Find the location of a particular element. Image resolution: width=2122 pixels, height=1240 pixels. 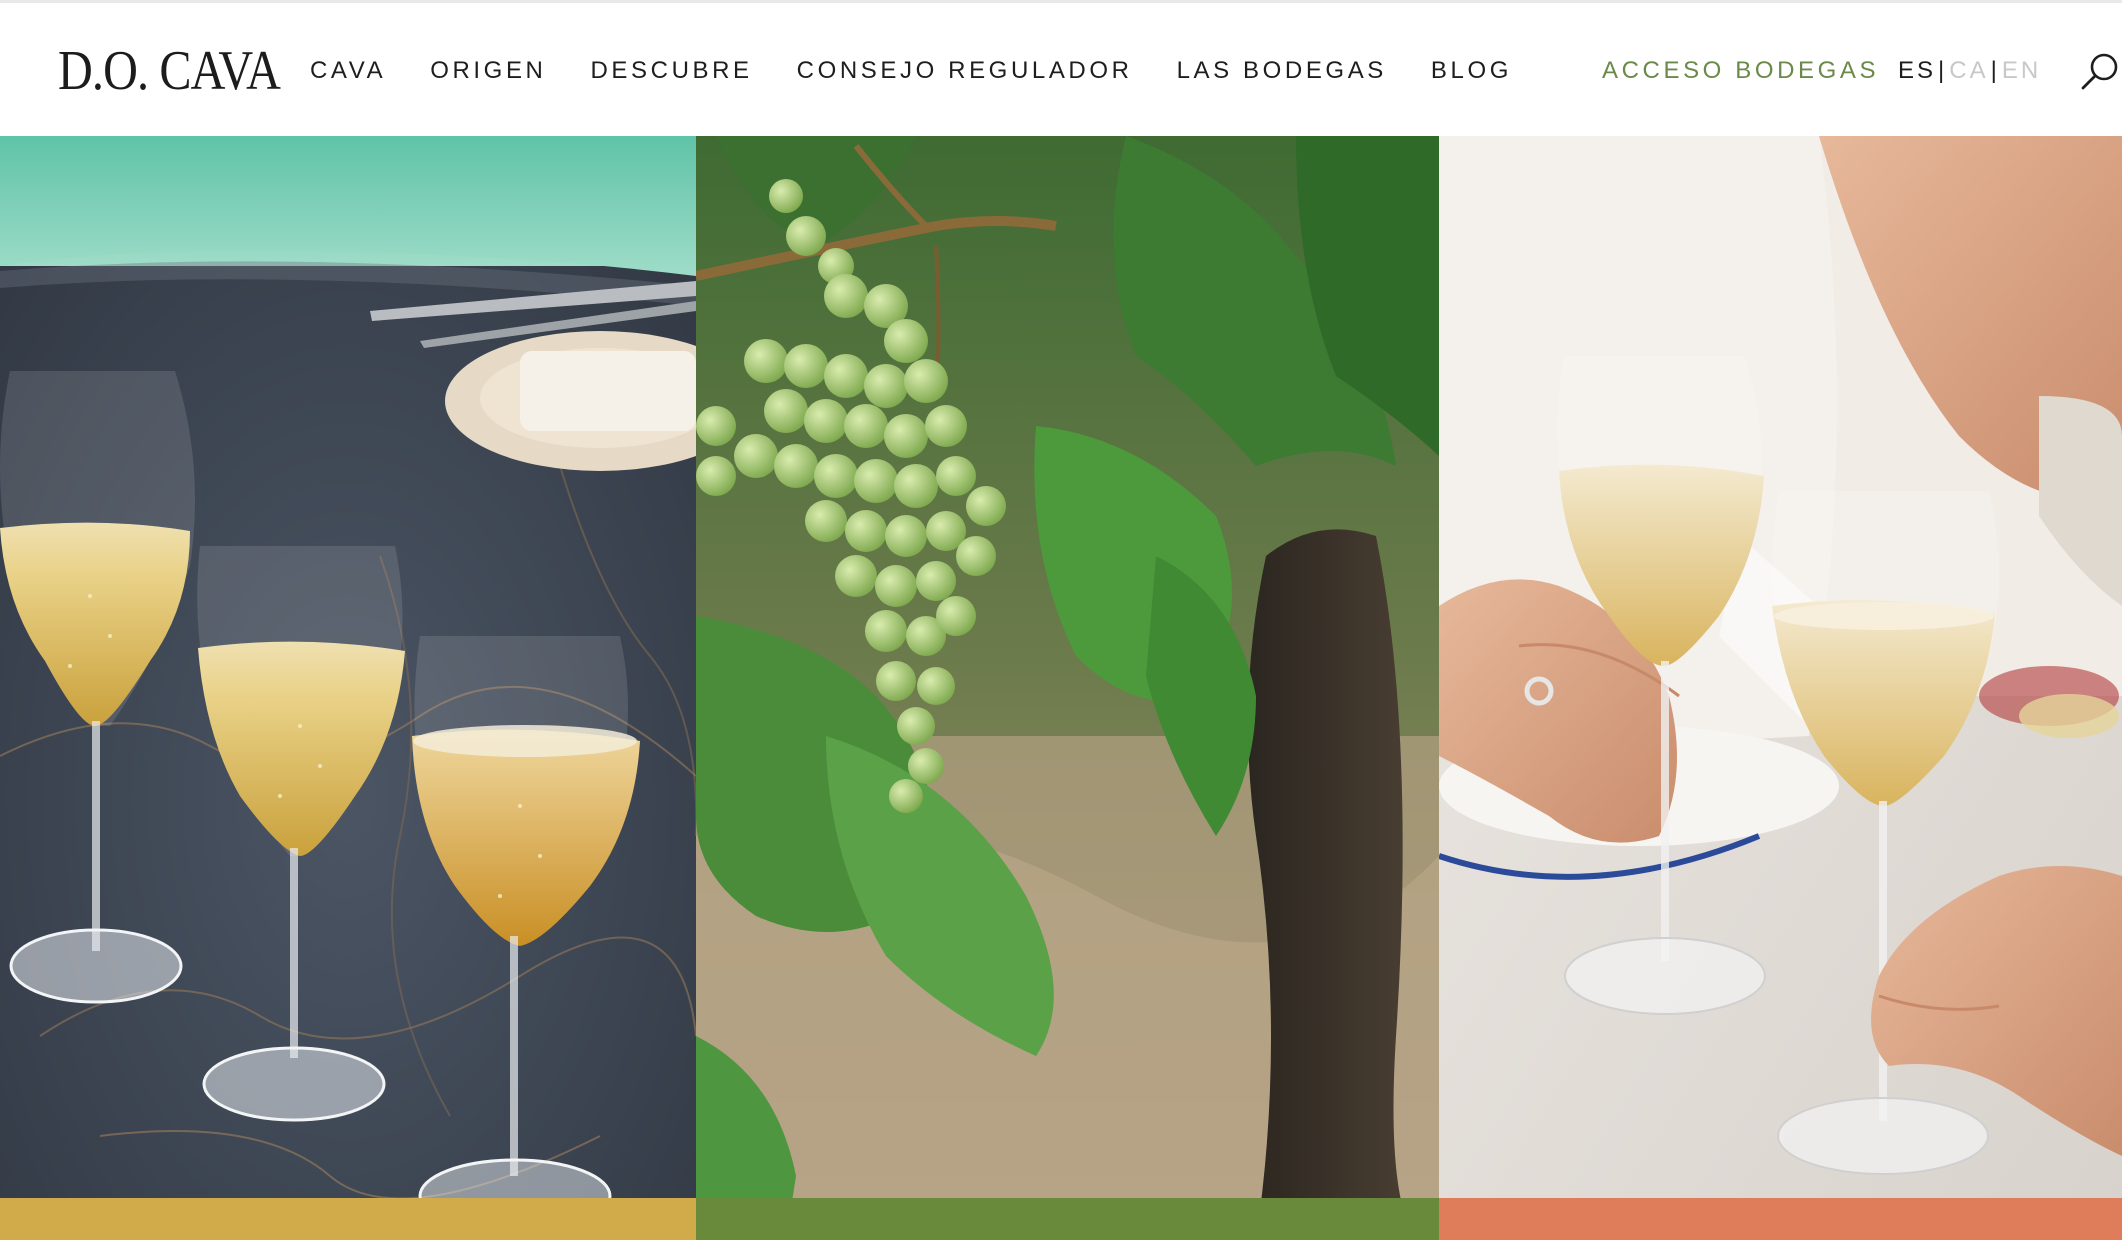

lang-en: EN is located at coordinates (2021, 71).